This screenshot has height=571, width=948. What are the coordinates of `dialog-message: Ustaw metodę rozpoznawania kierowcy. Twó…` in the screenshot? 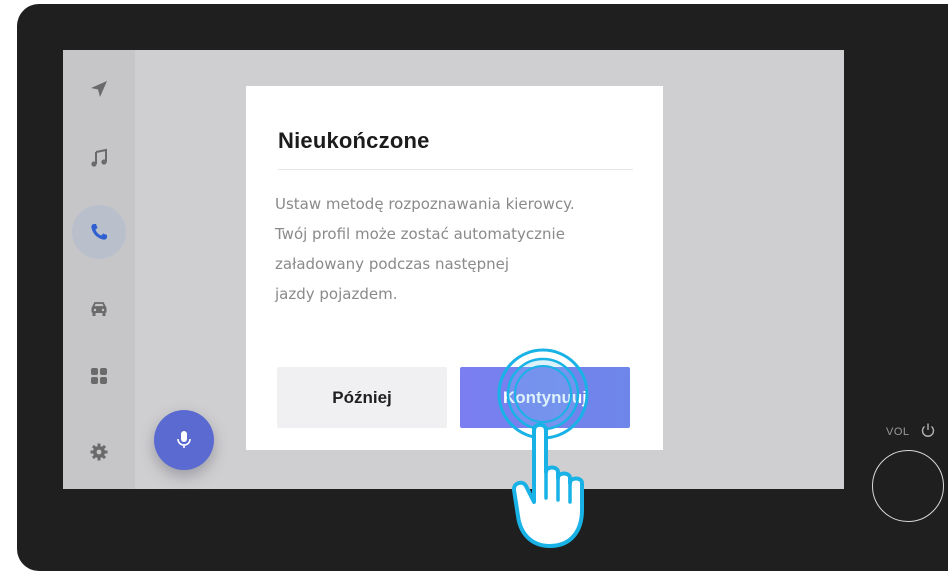 It's located at (460, 249).